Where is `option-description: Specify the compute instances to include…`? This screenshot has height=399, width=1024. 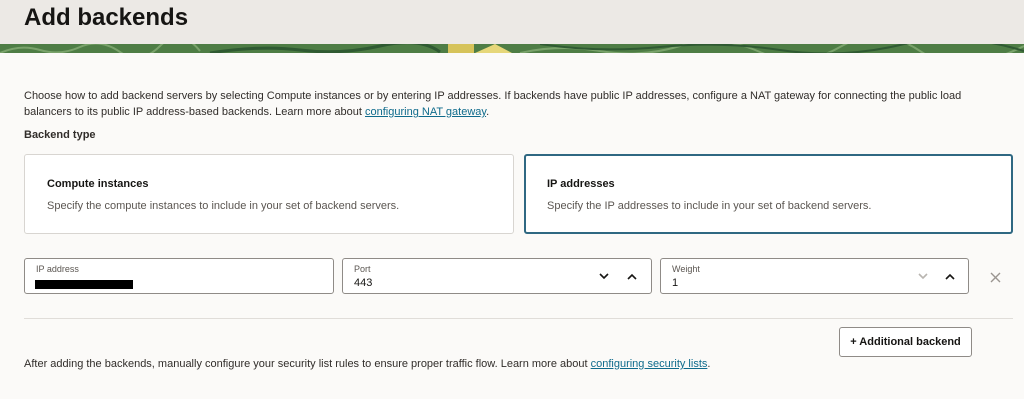
option-description: Specify the compute instances to include… is located at coordinates (223, 206).